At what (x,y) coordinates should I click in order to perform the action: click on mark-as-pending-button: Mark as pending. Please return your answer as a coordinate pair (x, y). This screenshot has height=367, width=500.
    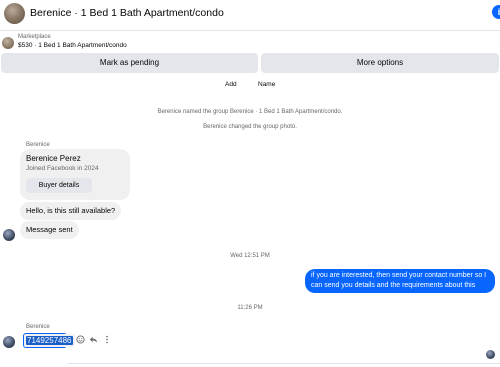
    Looking at the image, I should click on (129, 63).